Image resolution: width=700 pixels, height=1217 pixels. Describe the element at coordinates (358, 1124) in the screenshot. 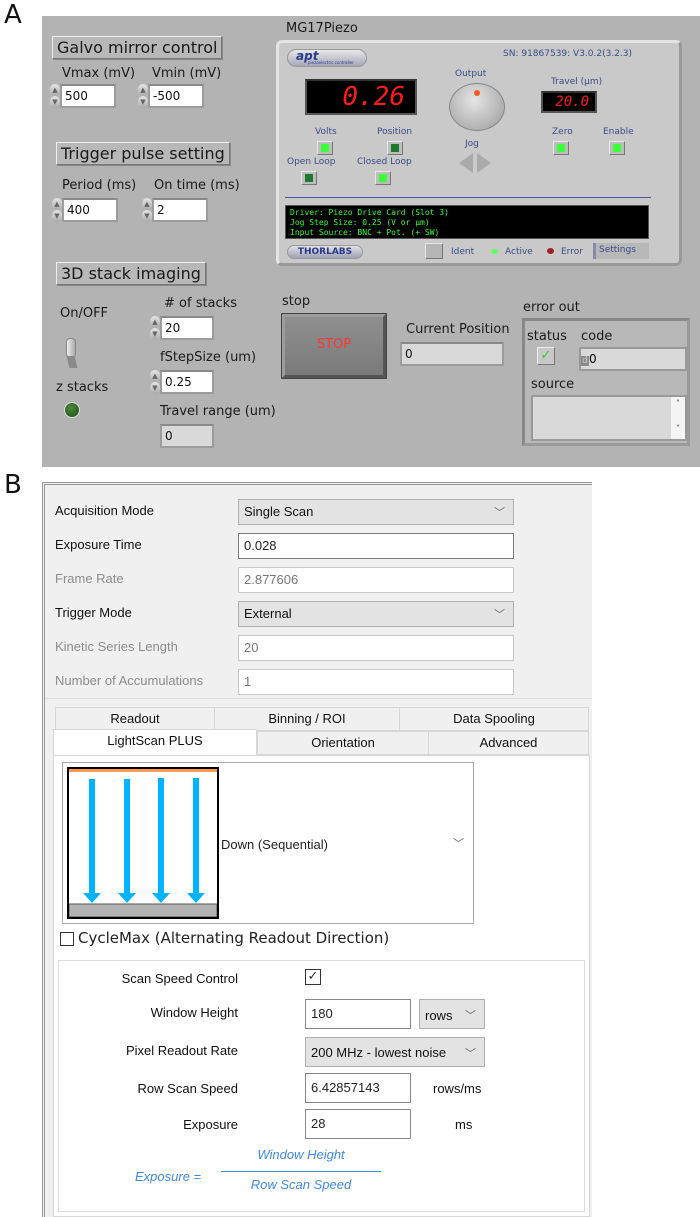

I see `exposure-input: 28` at that location.